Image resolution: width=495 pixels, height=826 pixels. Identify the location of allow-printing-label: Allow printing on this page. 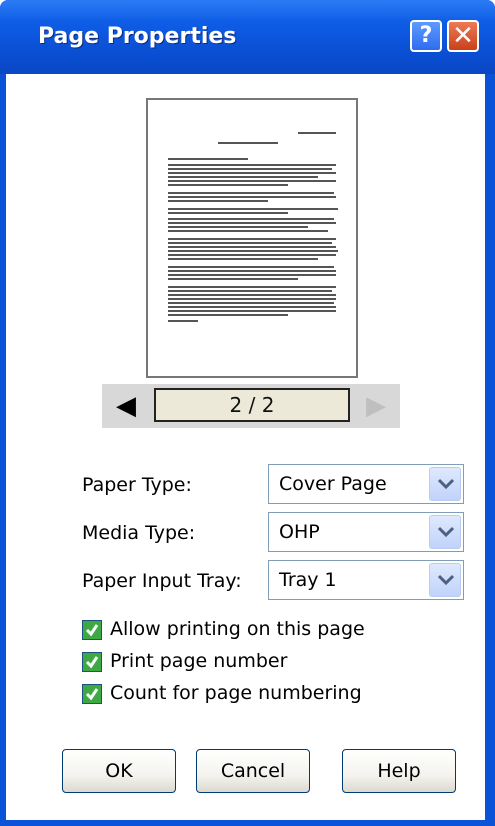
(237, 629).